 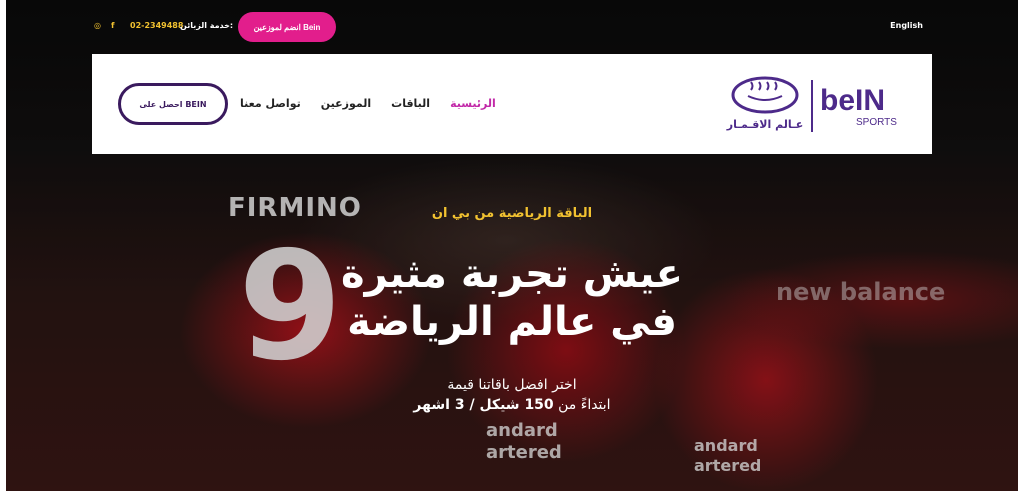 I want to click on hero-price-value: 150 شيكل / 3 اشهر, so click(x=483, y=405).